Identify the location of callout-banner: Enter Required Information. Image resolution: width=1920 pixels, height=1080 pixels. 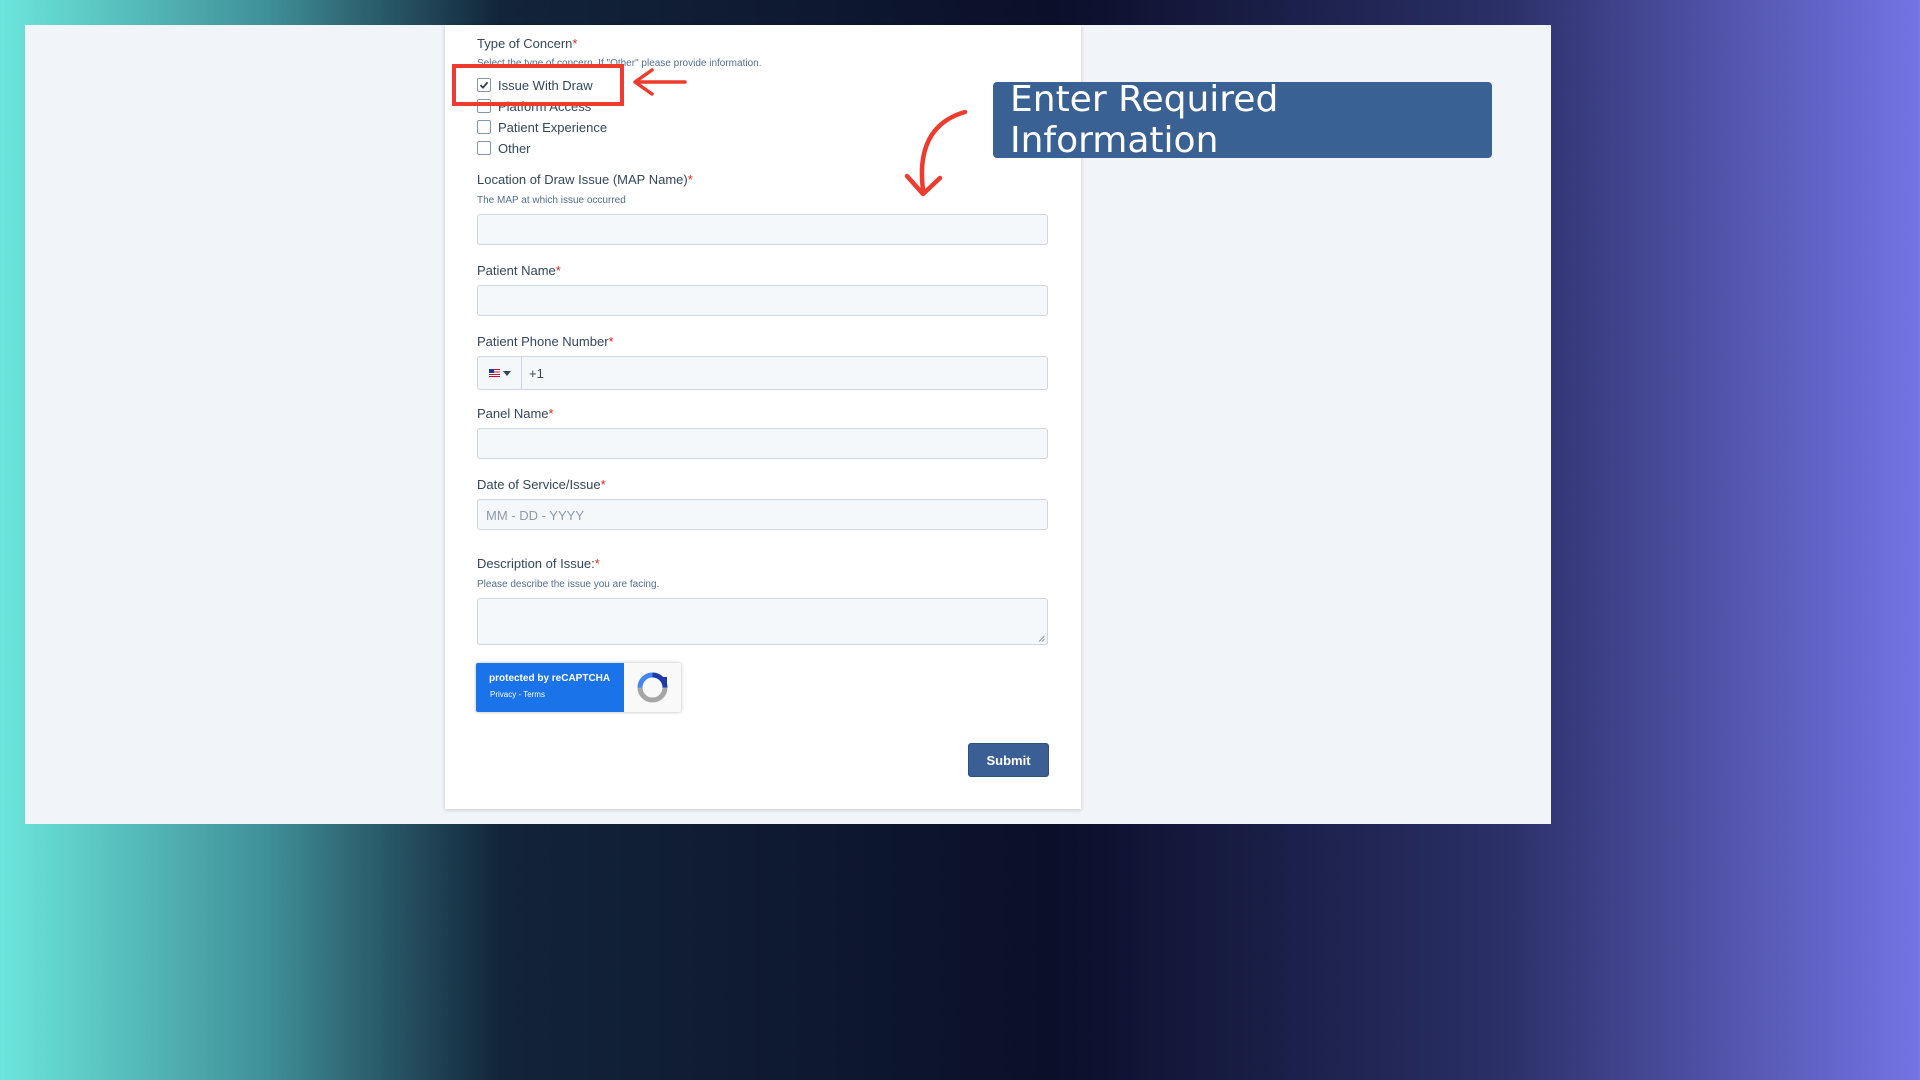
(1242, 120).